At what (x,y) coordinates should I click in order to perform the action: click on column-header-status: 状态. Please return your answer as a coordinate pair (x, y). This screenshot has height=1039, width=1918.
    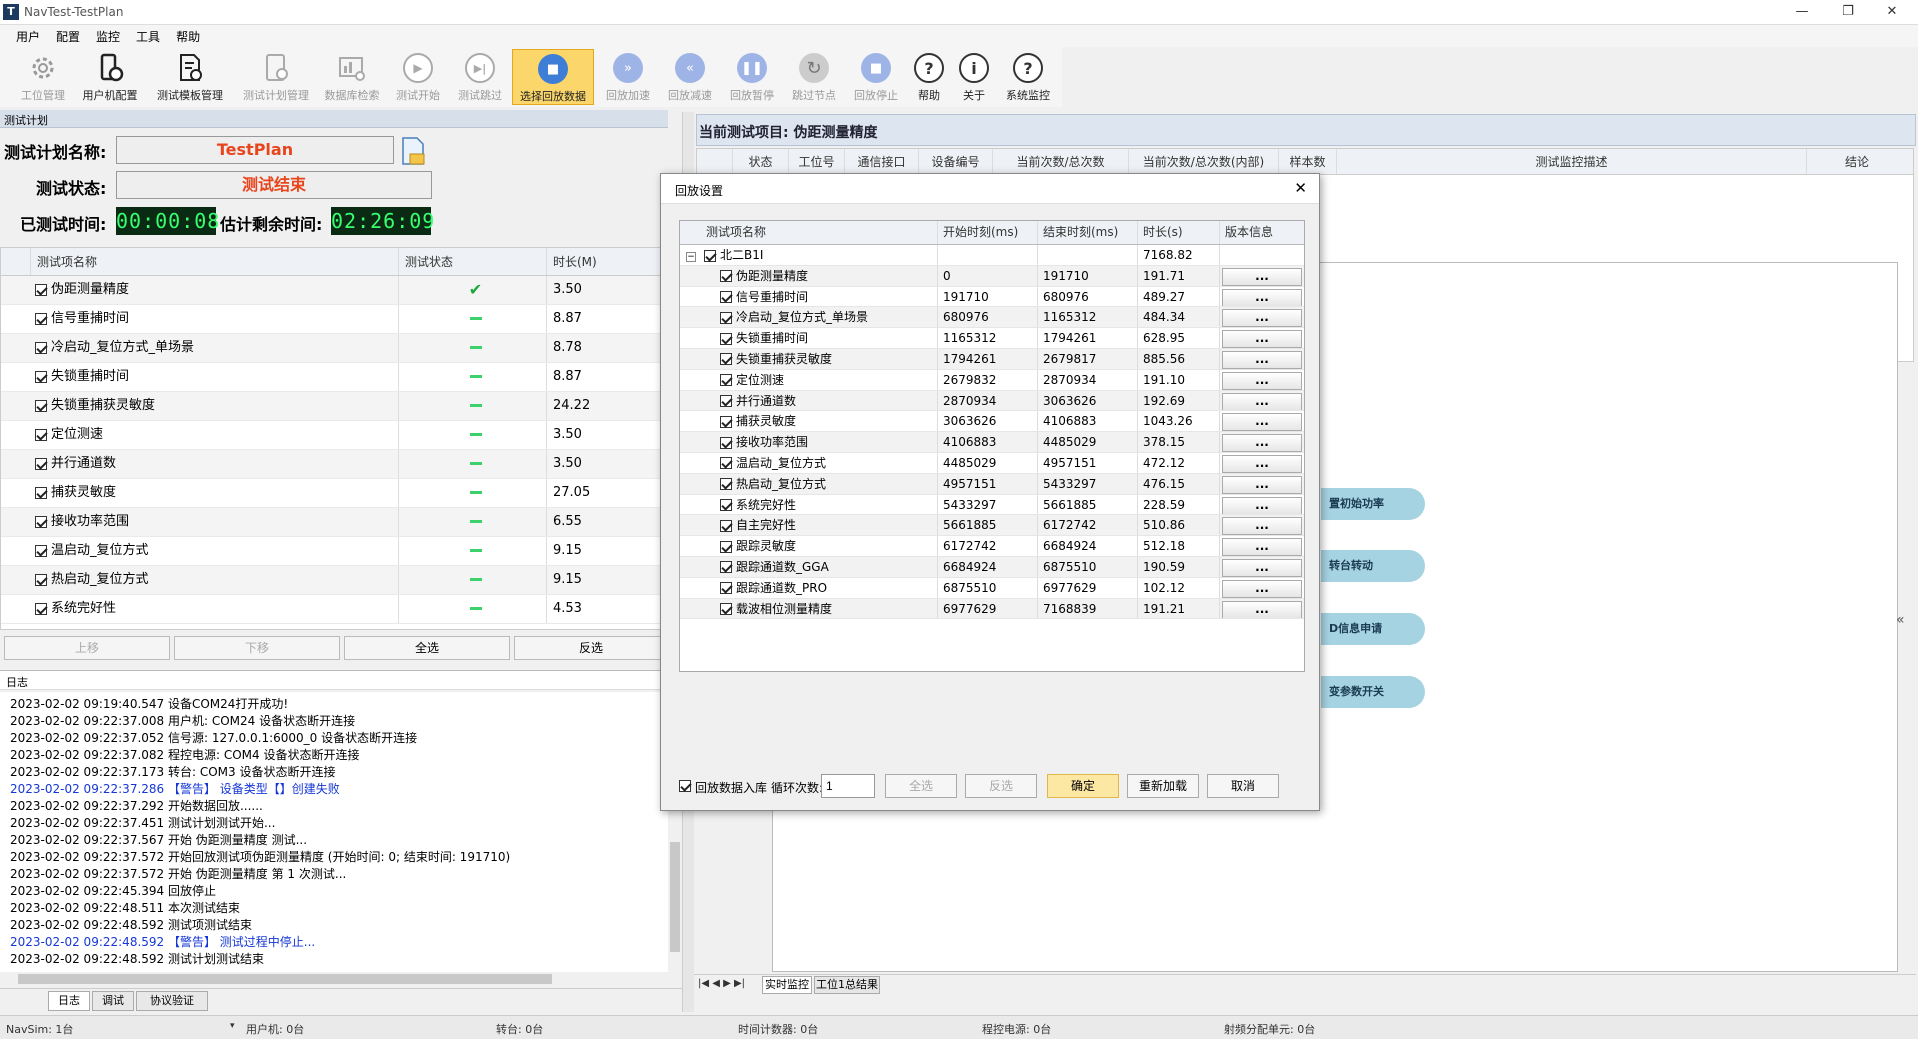
    Looking at the image, I should click on (761, 161).